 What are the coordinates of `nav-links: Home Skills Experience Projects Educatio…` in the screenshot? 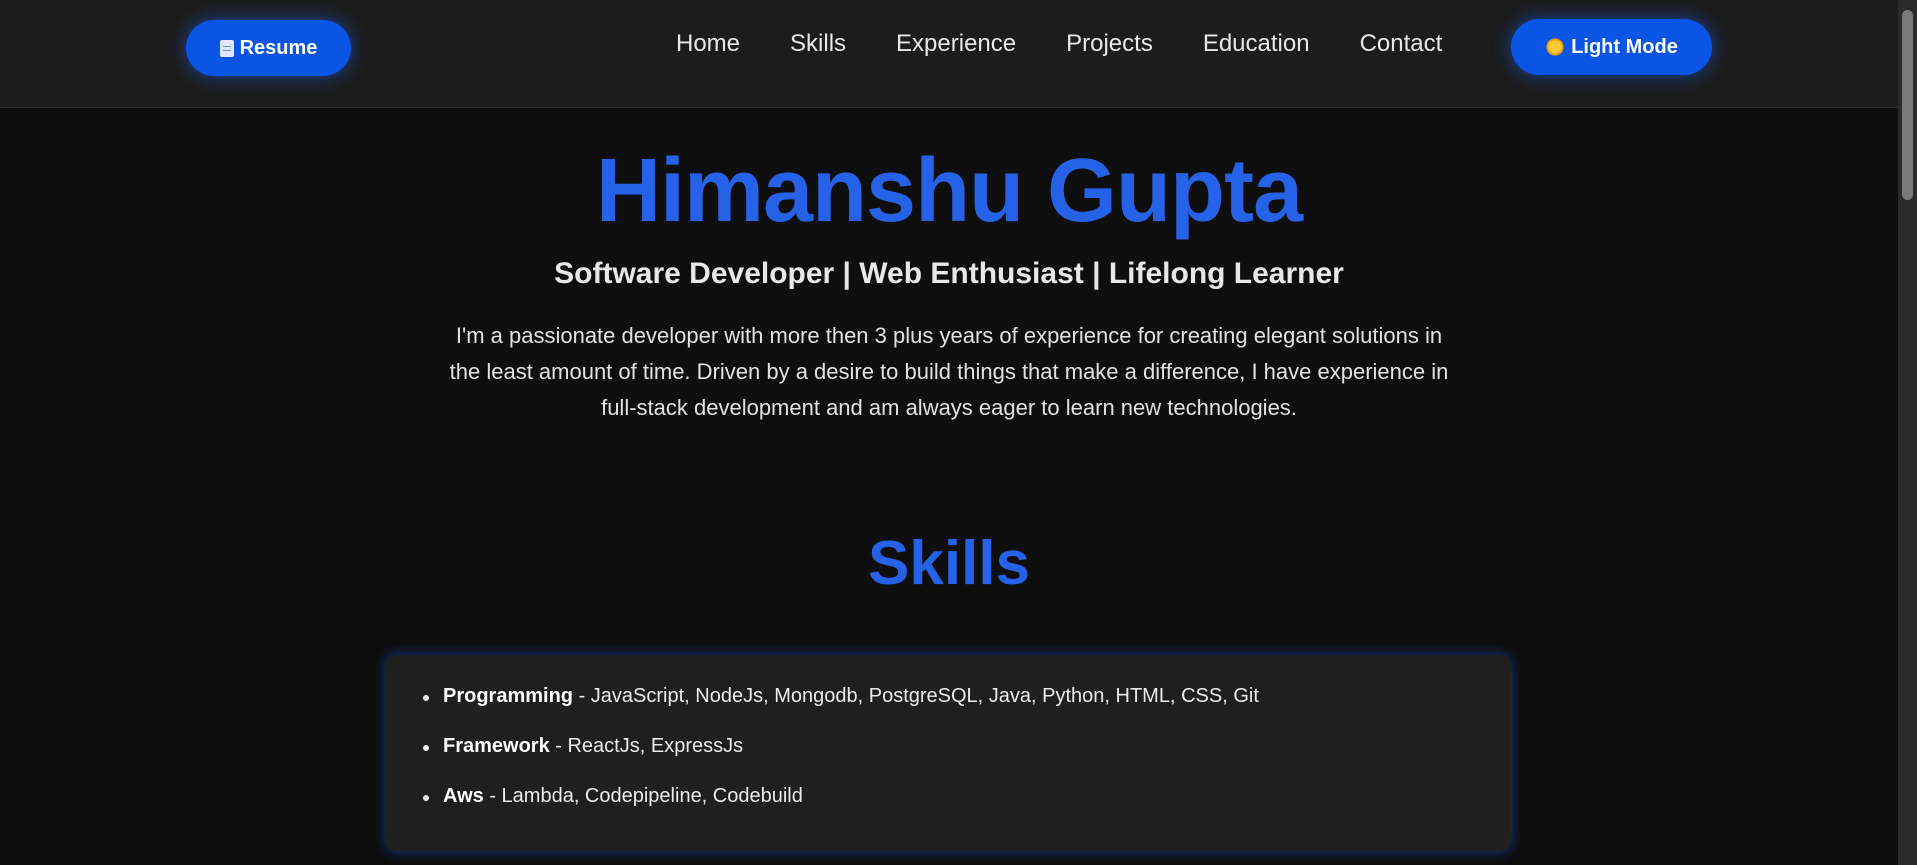 It's located at (1059, 44).